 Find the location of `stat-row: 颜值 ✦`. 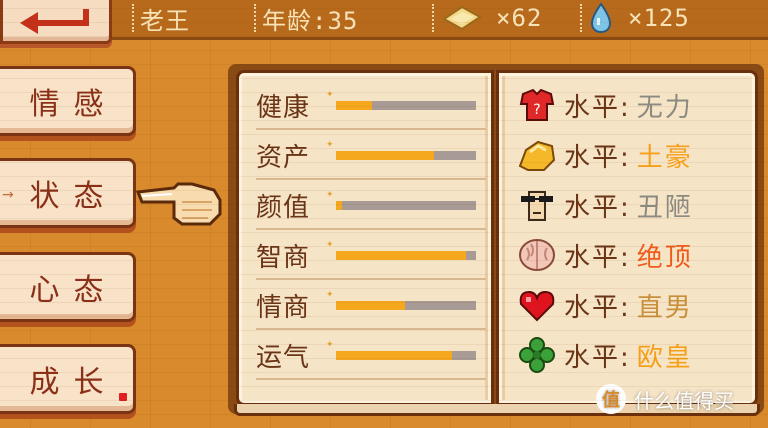

stat-row: 颜值 ✦ is located at coordinates (371, 205).